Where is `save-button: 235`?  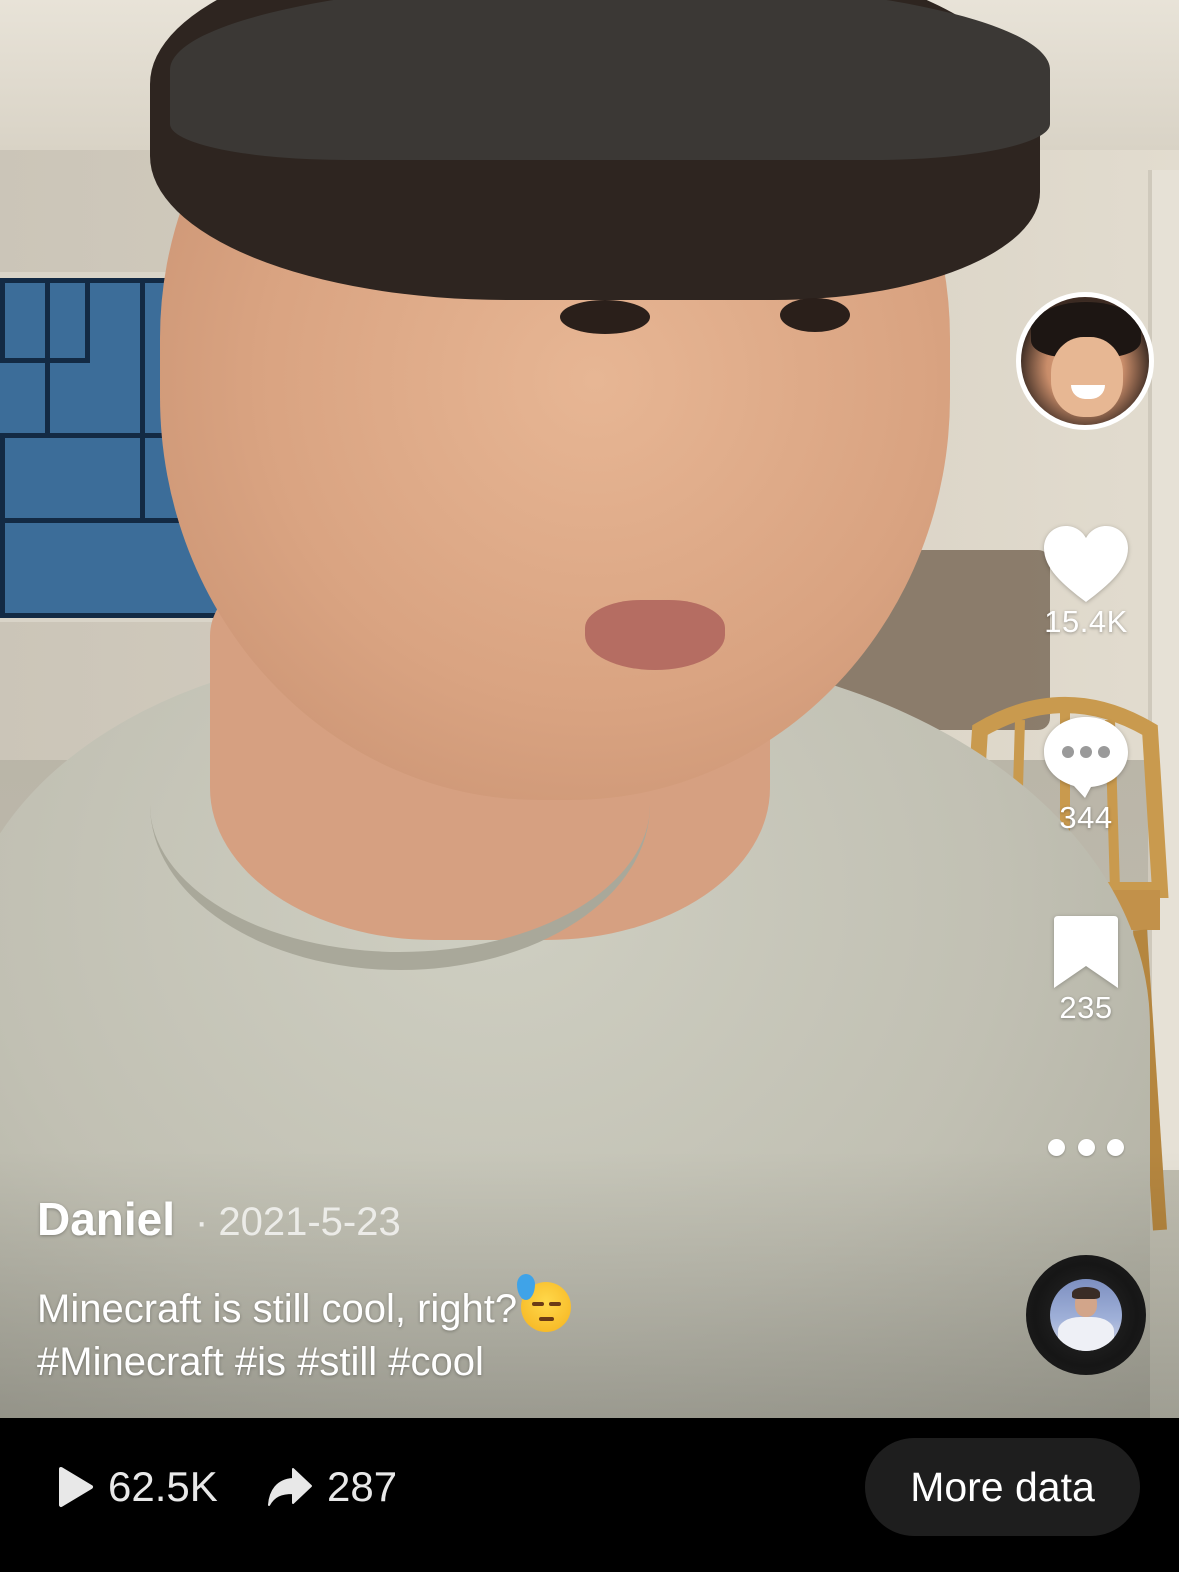 save-button: 235 is located at coordinates (1086, 970).